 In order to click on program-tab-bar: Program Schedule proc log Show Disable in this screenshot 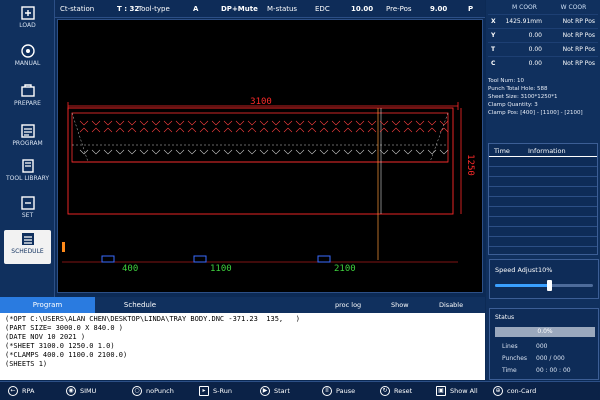, I will do `click(242, 305)`.